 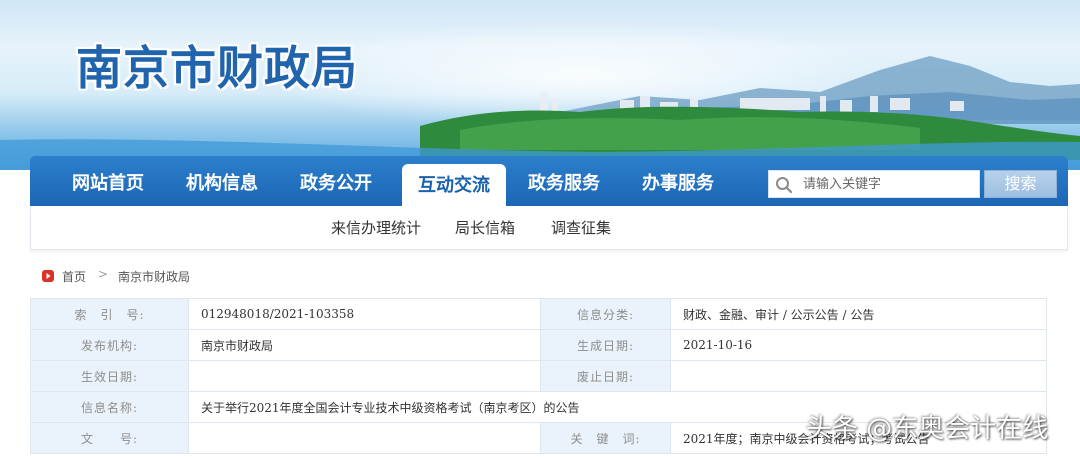 What do you see at coordinates (605, 345) in the screenshot?
I see `generated-date-label: 生成日期:` at bounding box center [605, 345].